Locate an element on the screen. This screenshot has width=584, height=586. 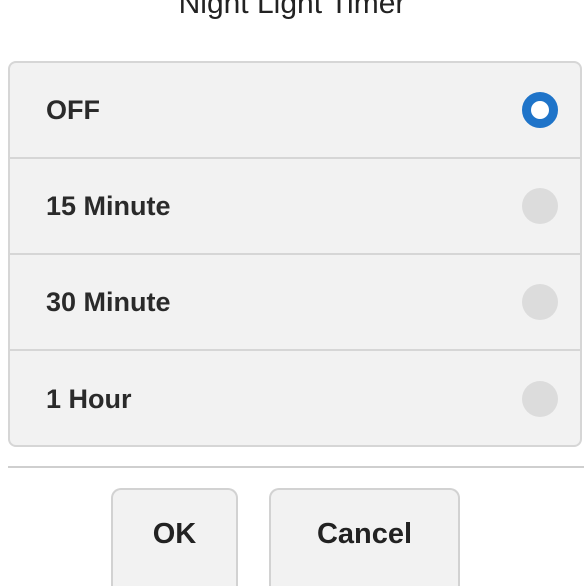
dialog-title: Night Light Timer is located at coordinates (292, 10).